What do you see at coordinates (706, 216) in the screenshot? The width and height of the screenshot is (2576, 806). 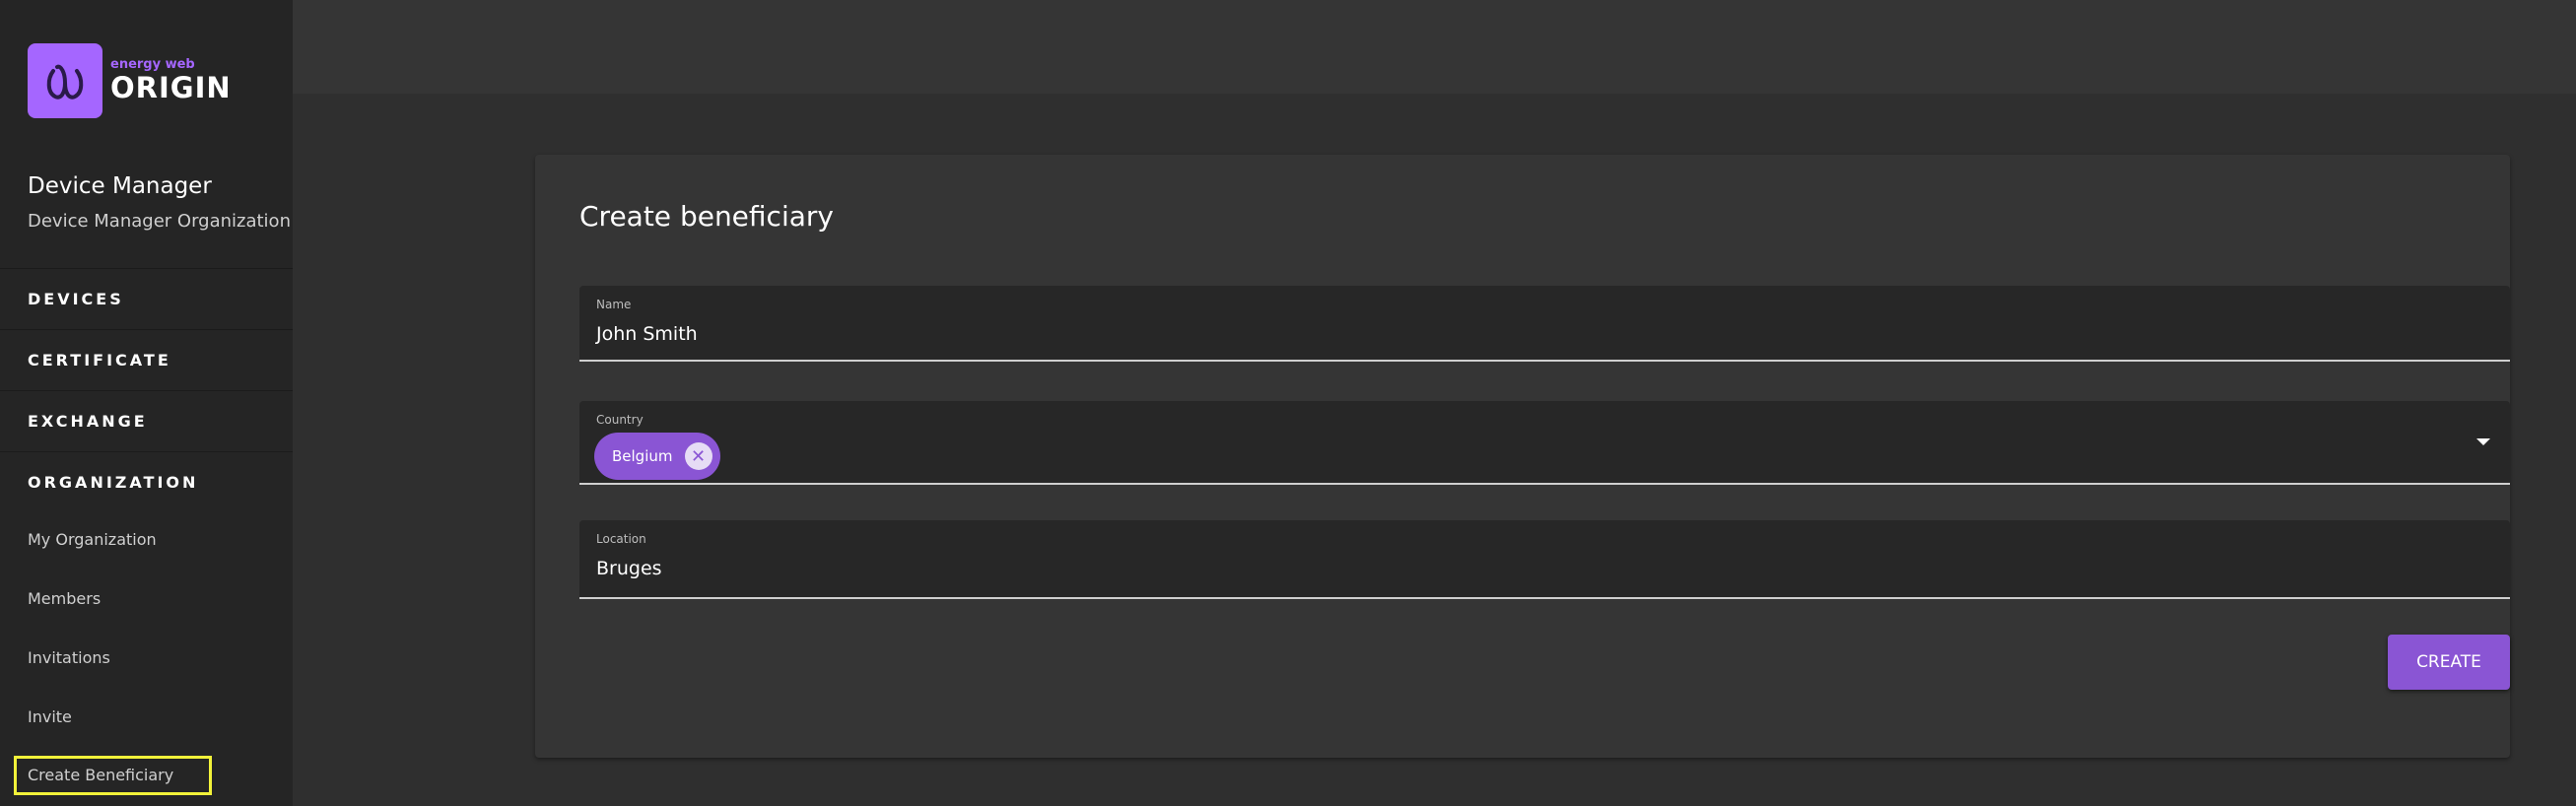 I see `page-title: Create beneficiary` at bounding box center [706, 216].